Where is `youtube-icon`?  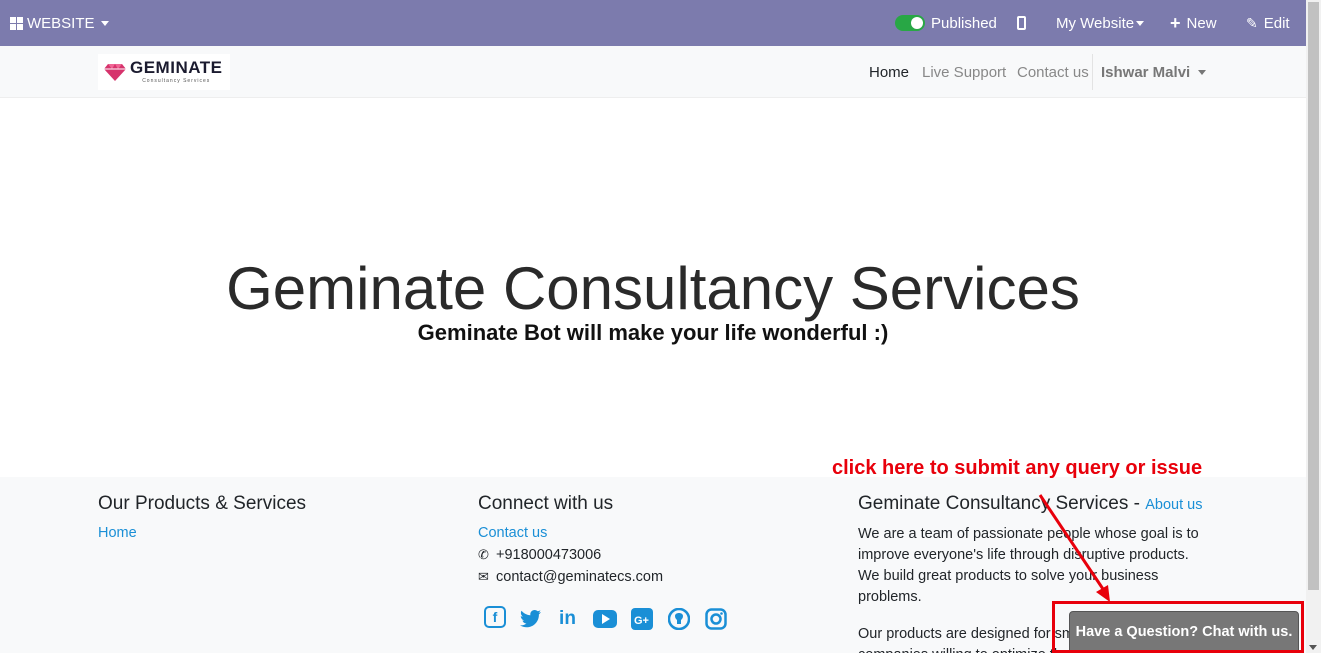
youtube-icon is located at coordinates (604, 618).